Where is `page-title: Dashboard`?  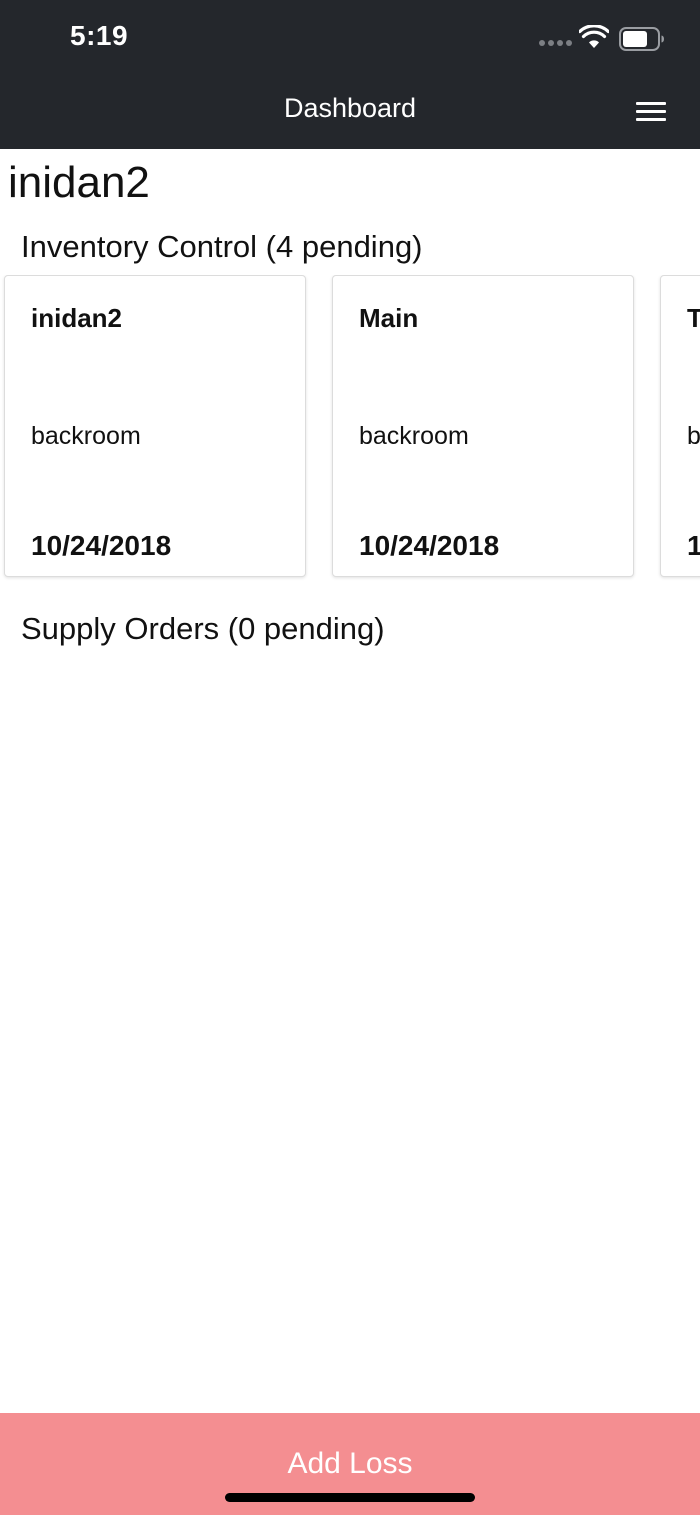 page-title: Dashboard is located at coordinates (350, 108).